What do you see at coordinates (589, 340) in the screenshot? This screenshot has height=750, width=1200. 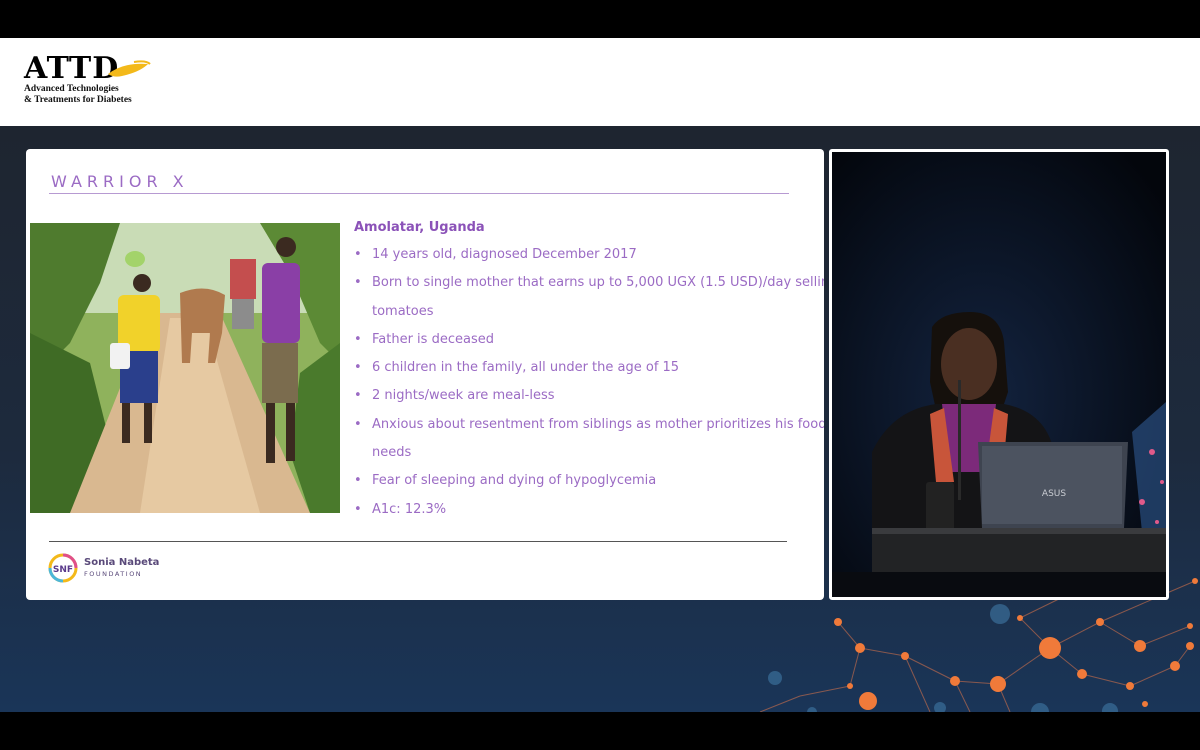 I see `bullet-father: Father is deceased` at bounding box center [589, 340].